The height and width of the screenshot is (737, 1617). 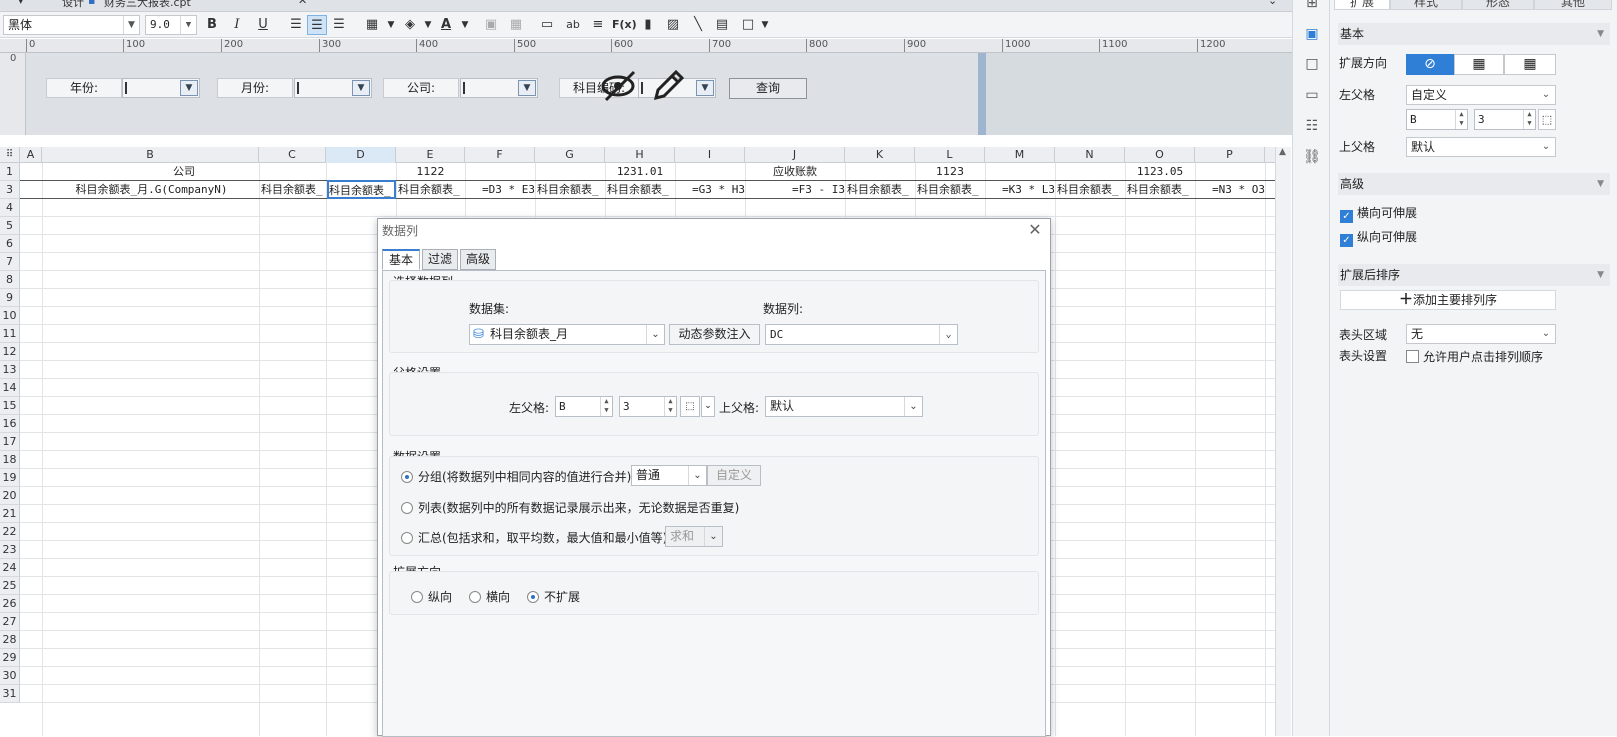 What do you see at coordinates (10, 442) in the screenshot?
I see `row-header: 17` at bounding box center [10, 442].